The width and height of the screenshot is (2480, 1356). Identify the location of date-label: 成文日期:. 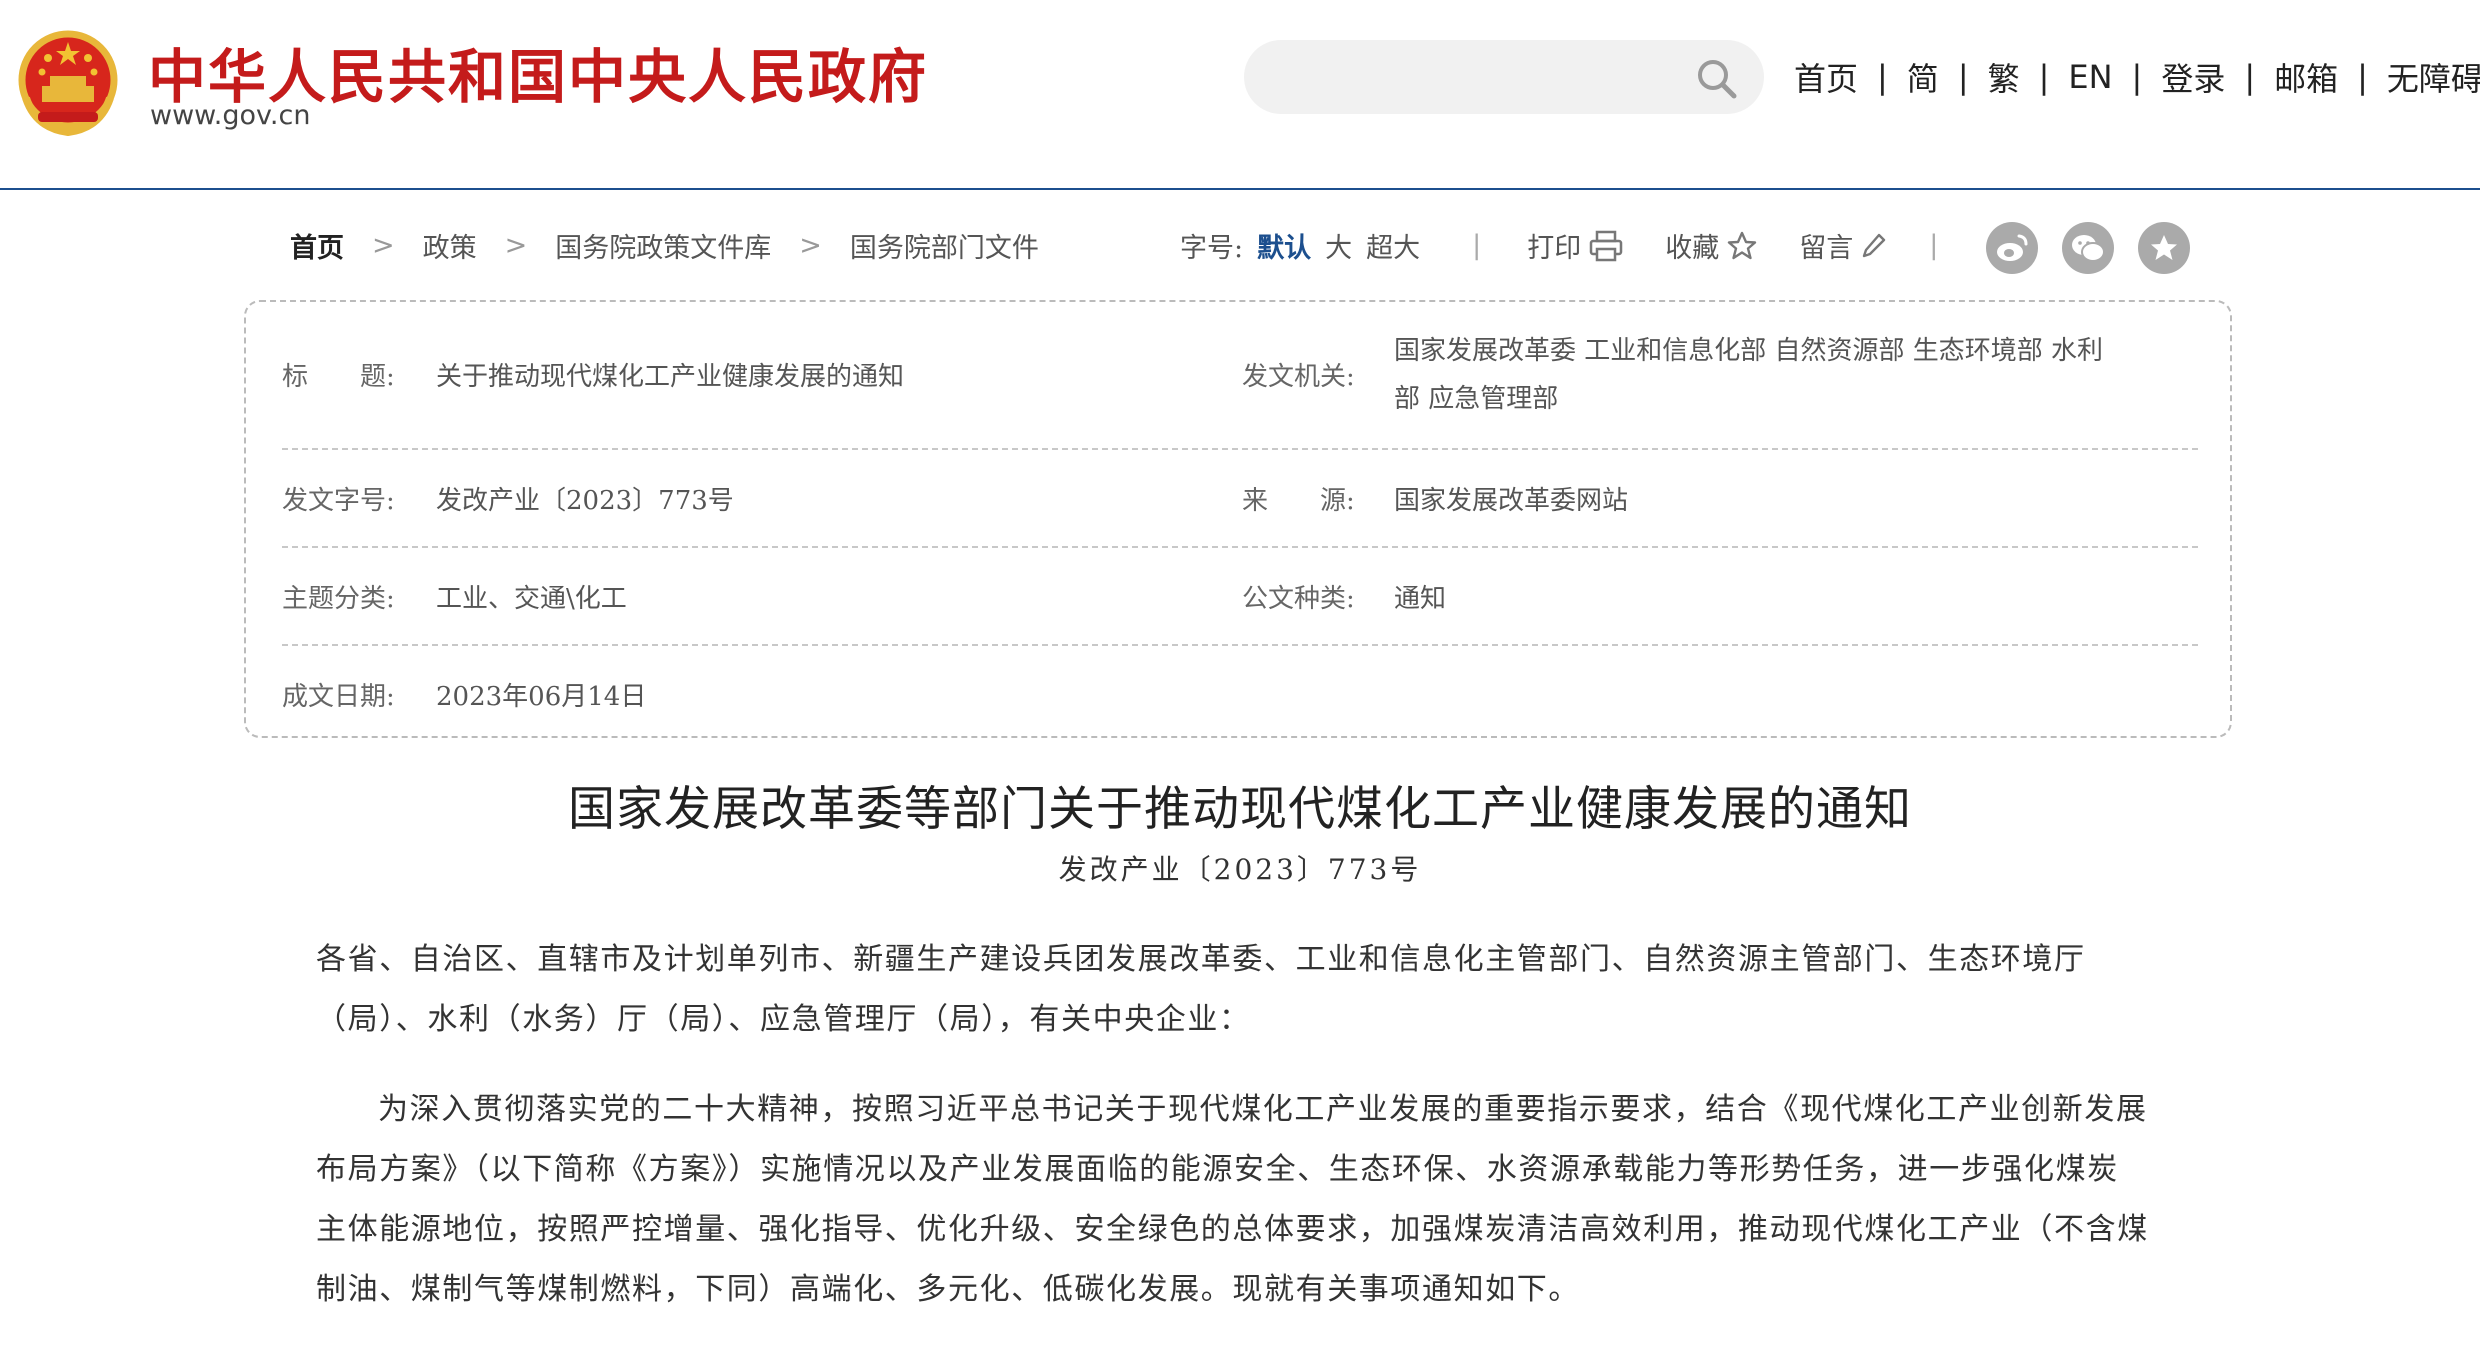
(338, 697).